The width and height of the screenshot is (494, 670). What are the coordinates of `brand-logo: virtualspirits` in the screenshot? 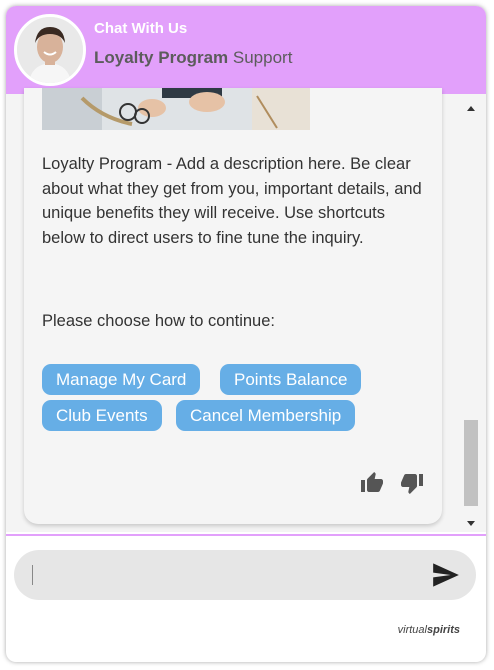 It's located at (429, 630).